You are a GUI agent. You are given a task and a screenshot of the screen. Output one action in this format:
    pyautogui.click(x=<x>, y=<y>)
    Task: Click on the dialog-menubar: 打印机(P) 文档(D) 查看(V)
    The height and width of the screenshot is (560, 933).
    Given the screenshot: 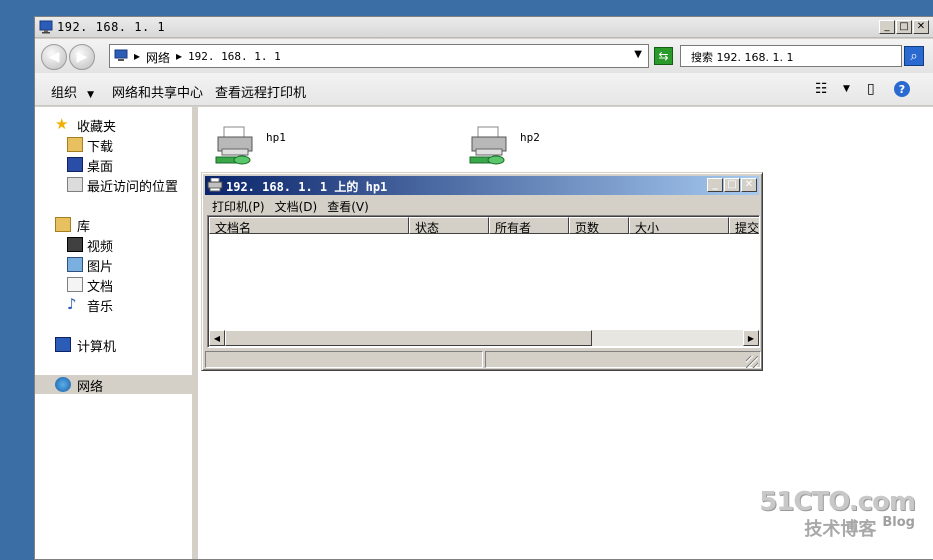 What is the action you would take?
    pyautogui.click(x=290, y=205)
    